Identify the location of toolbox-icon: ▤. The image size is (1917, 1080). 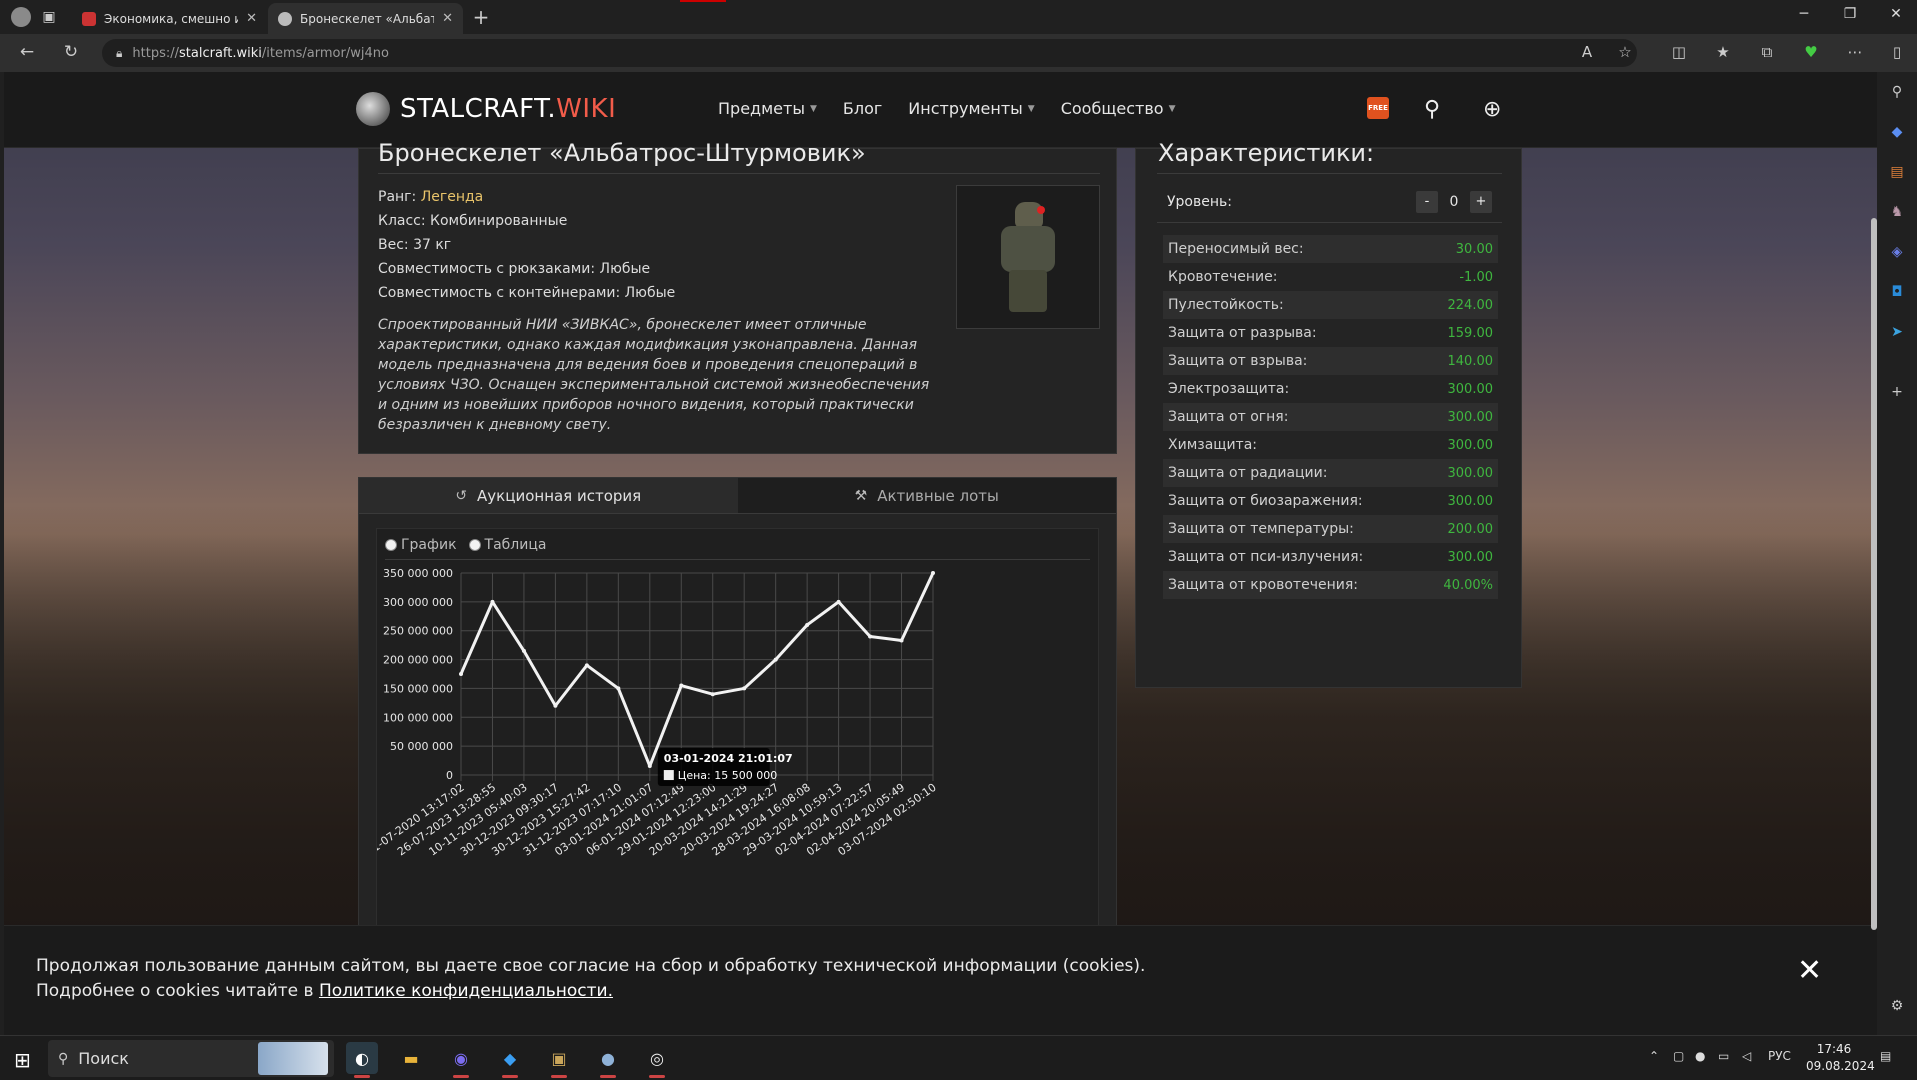
(1897, 174).